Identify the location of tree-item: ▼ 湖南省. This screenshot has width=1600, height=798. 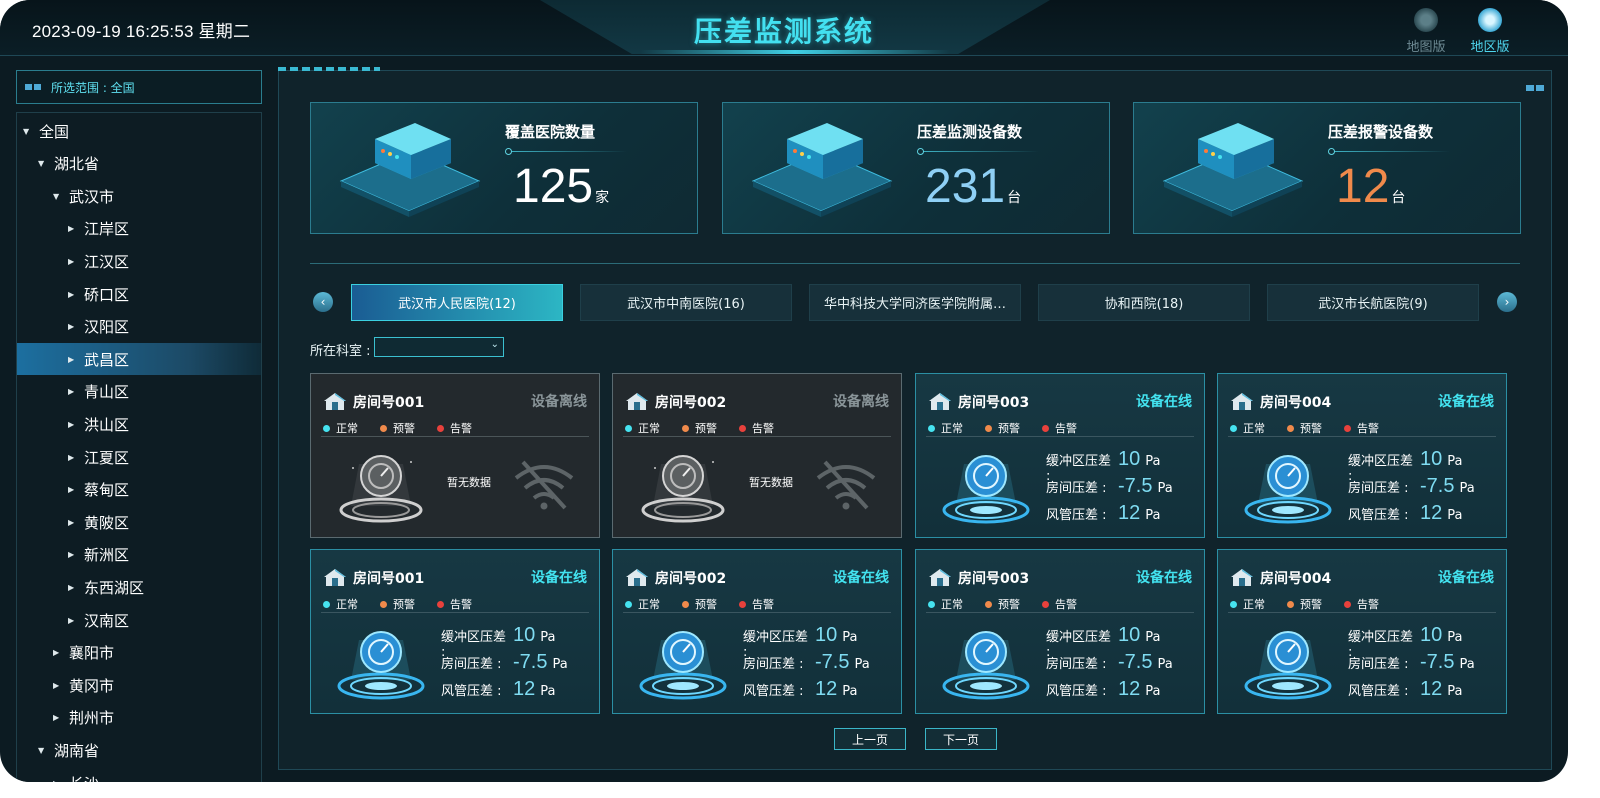
(139, 750).